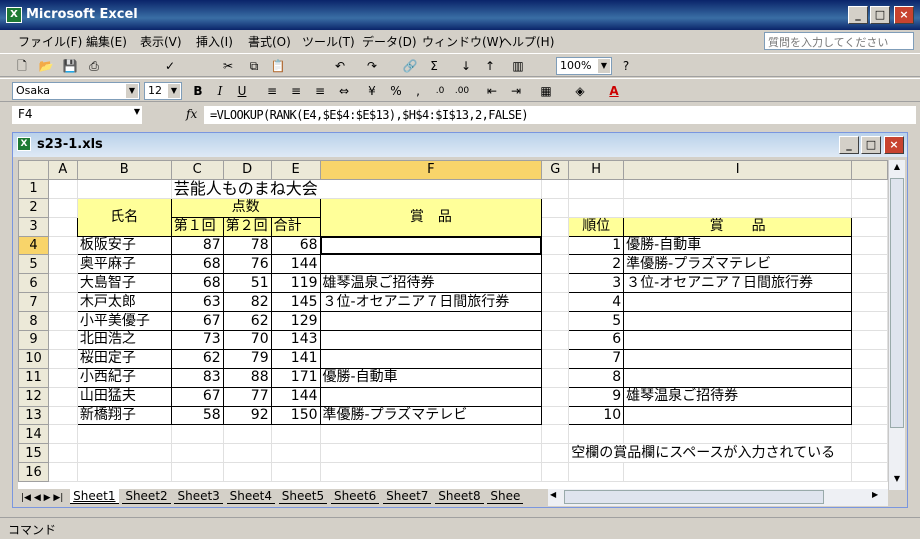 The height and width of the screenshot is (539, 920). I want to click on maximize-button: □, so click(880, 15).